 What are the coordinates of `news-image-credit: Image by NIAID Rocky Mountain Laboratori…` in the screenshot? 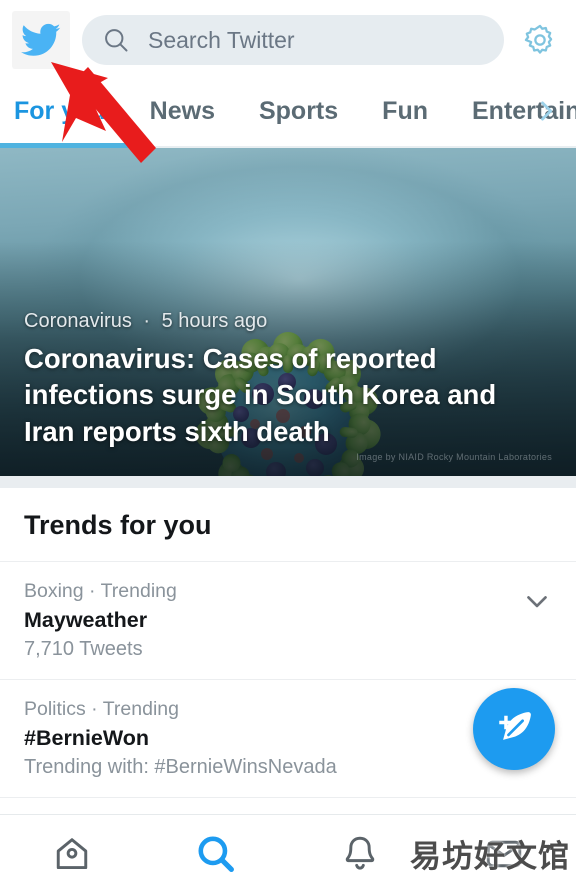 It's located at (454, 457).